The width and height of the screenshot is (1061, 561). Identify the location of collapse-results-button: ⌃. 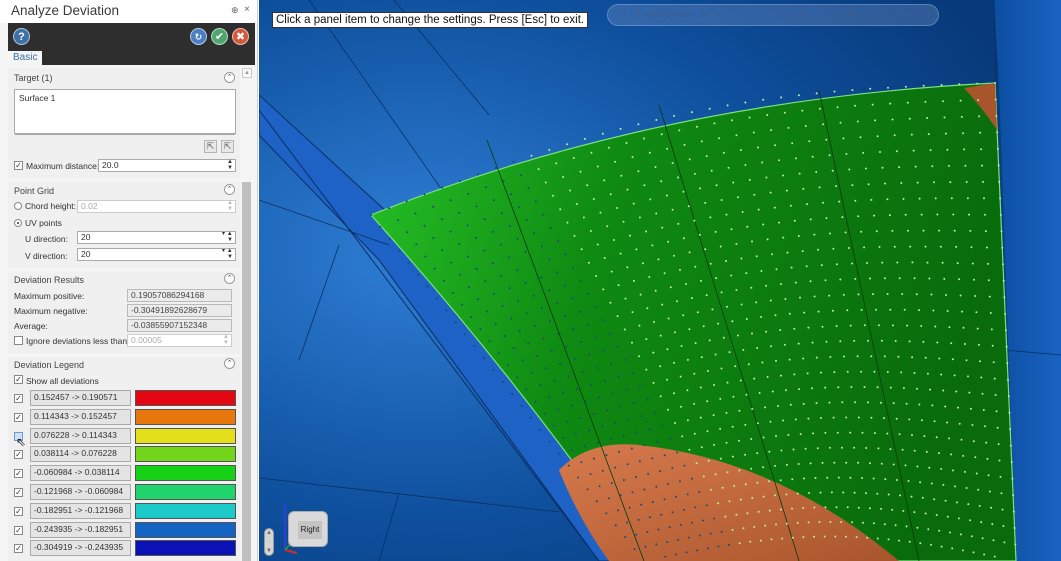
(229, 278).